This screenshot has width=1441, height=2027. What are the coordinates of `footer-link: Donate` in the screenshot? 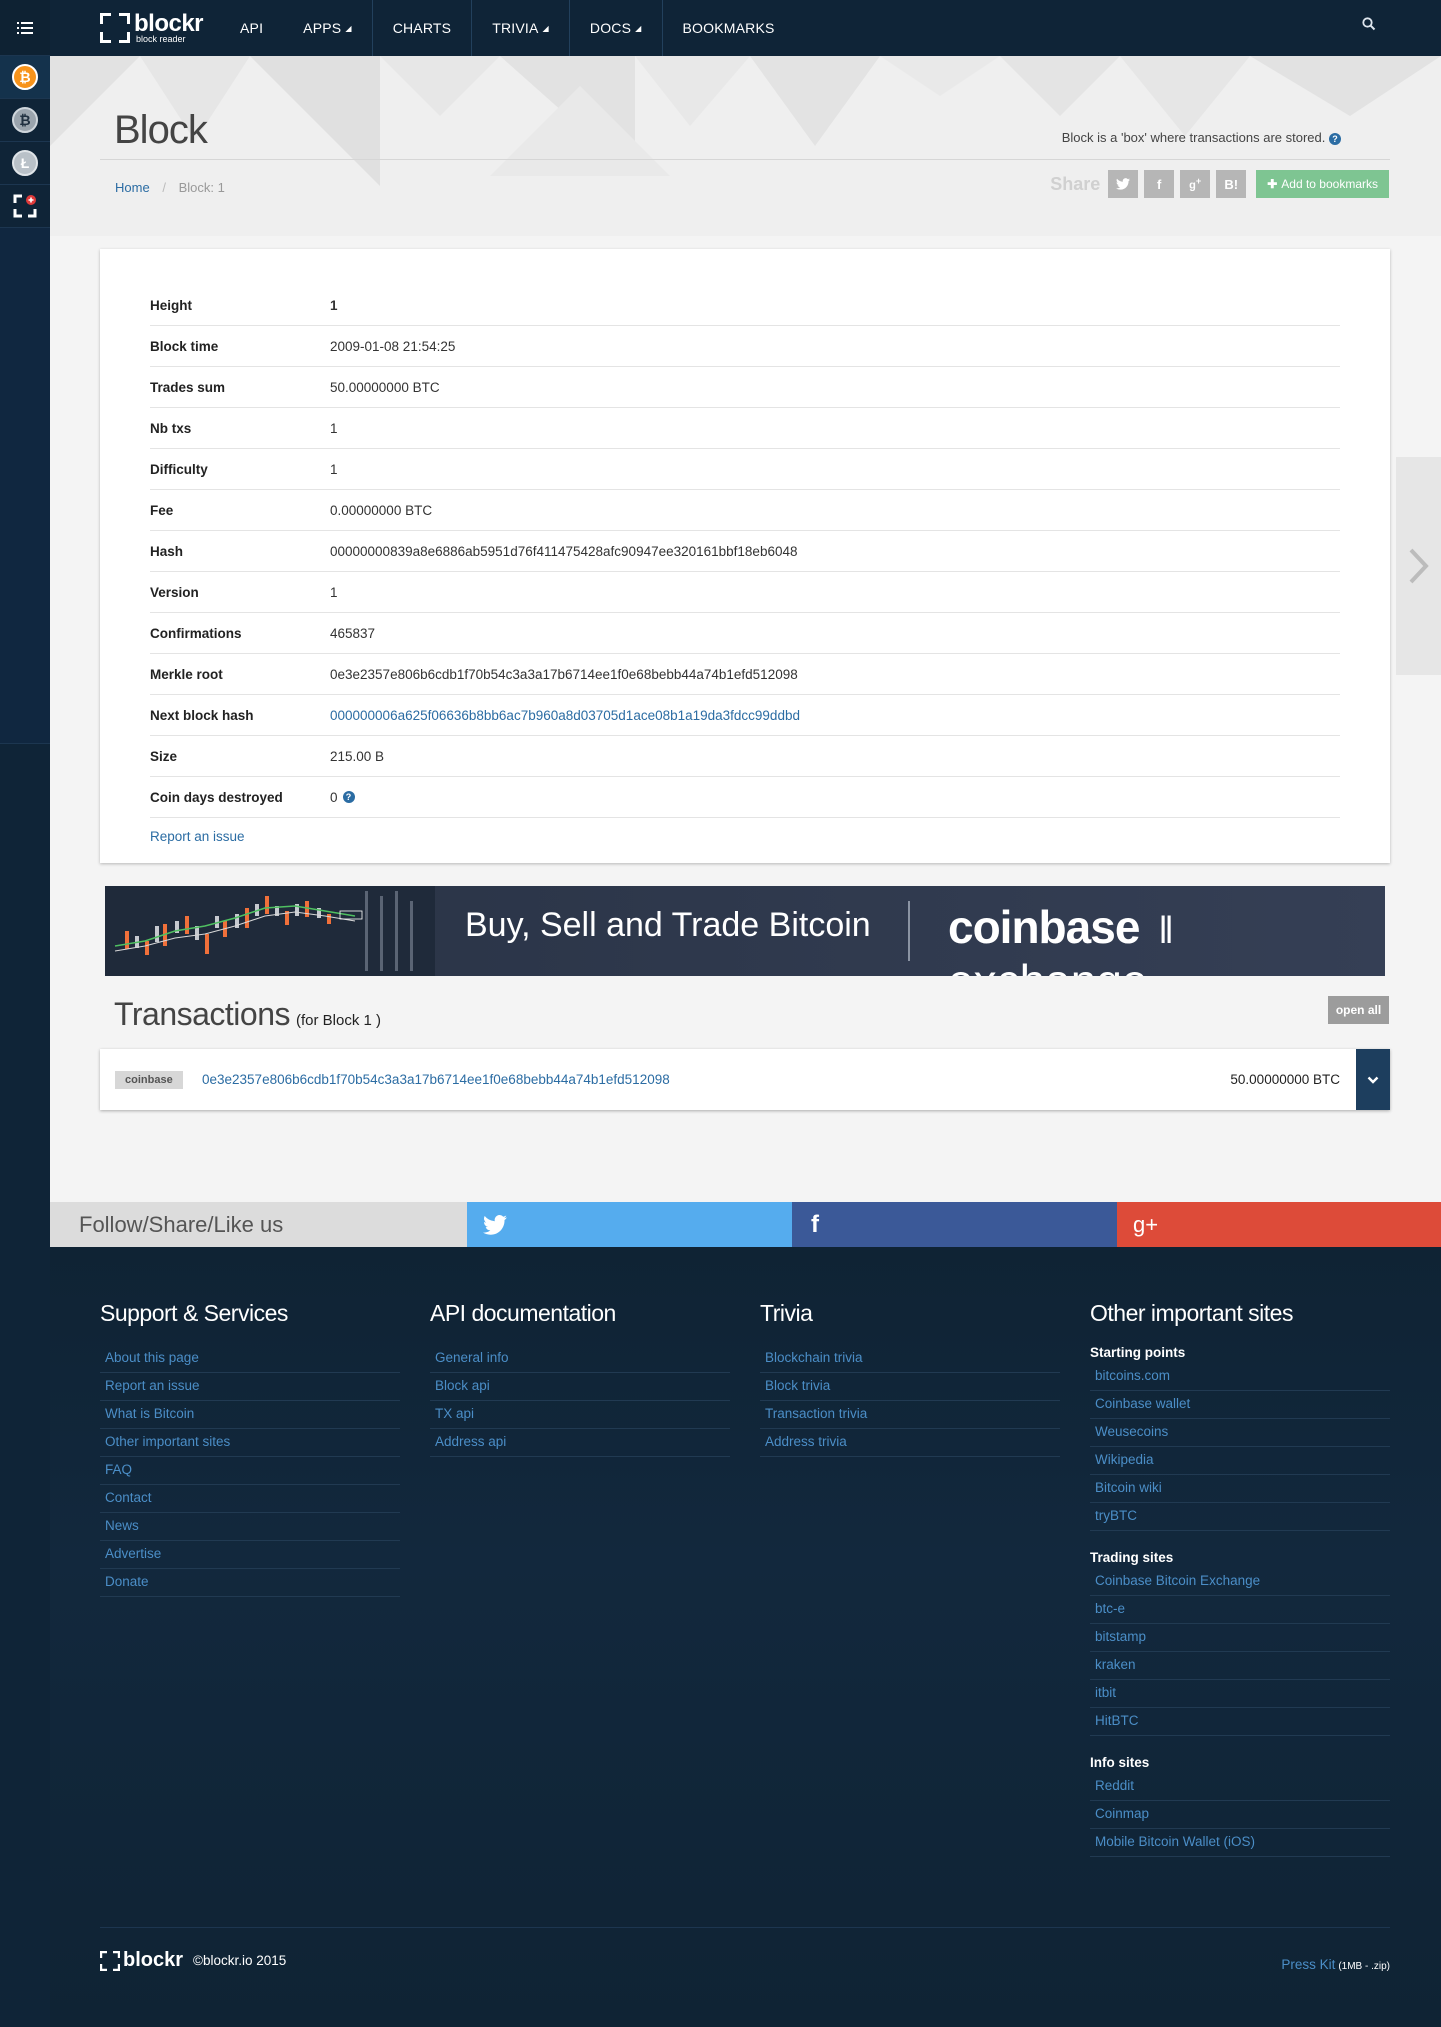 It's located at (250, 1583).